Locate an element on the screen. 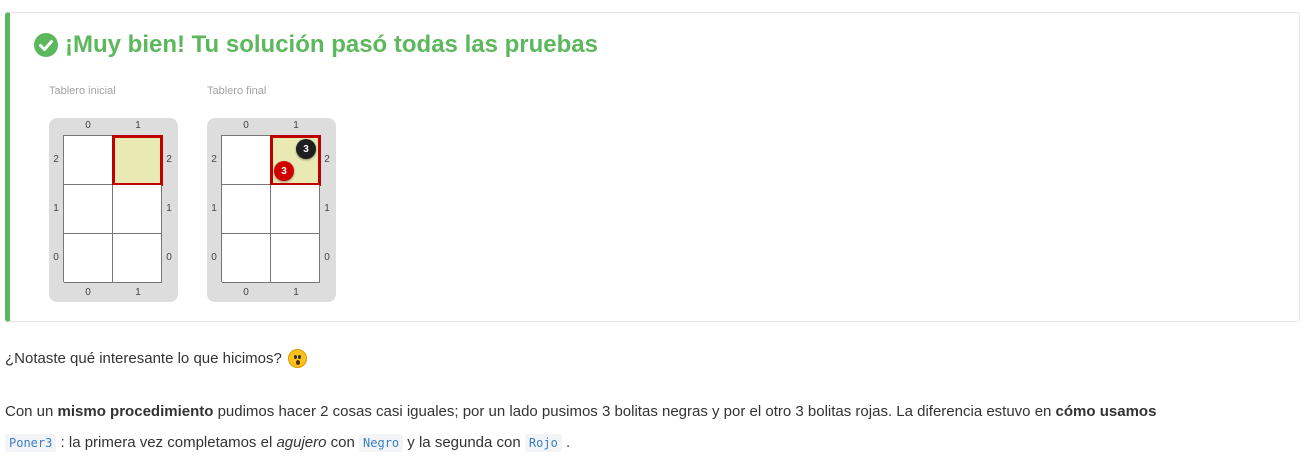  board-cell-selected: 3 3 is located at coordinates (295, 160).